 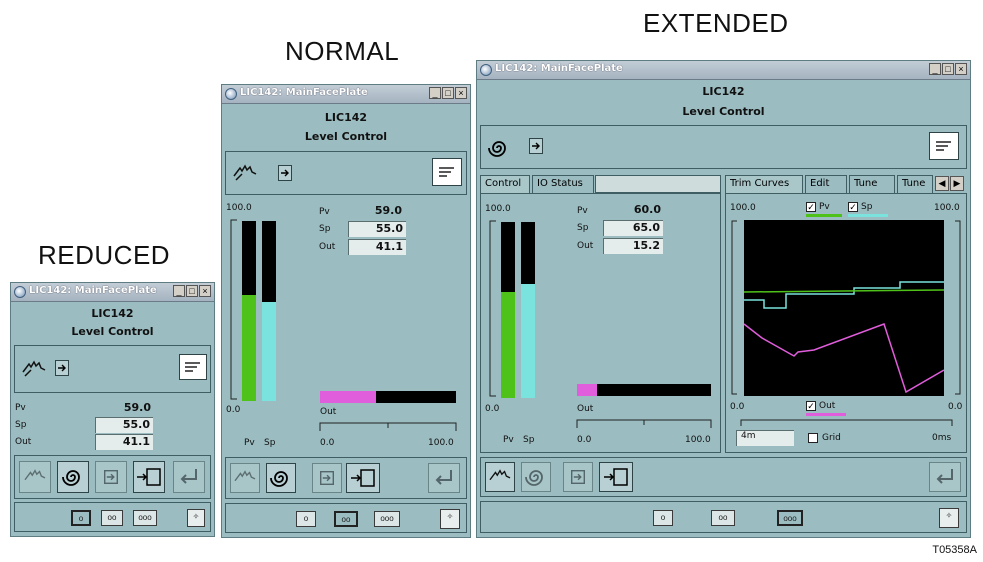 I want to click on tab-edit: Edit, so click(x=826, y=184).